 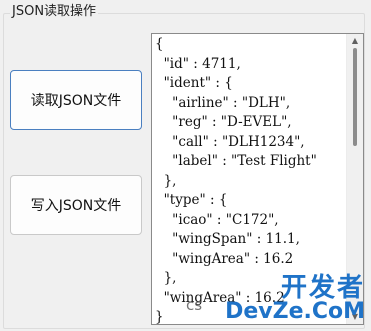 I want to click on write-json-button: 写入JSON文件, so click(x=76, y=205).